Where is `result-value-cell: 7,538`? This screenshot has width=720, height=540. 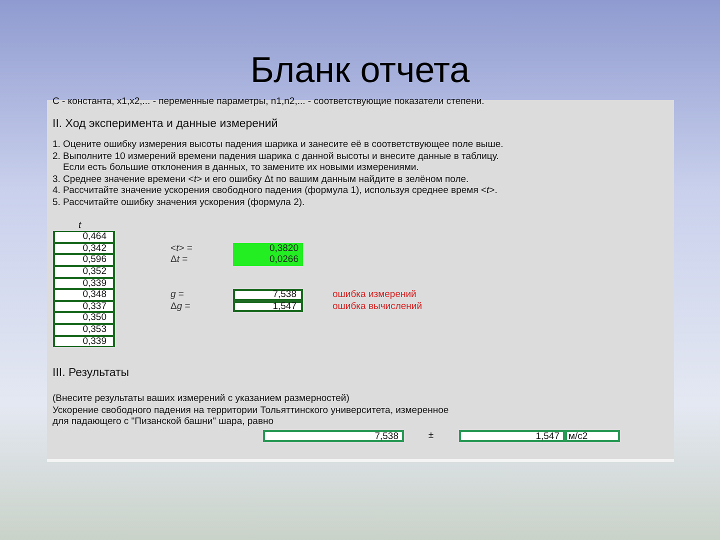
result-value-cell: 7,538 is located at coordinates (333, 436).